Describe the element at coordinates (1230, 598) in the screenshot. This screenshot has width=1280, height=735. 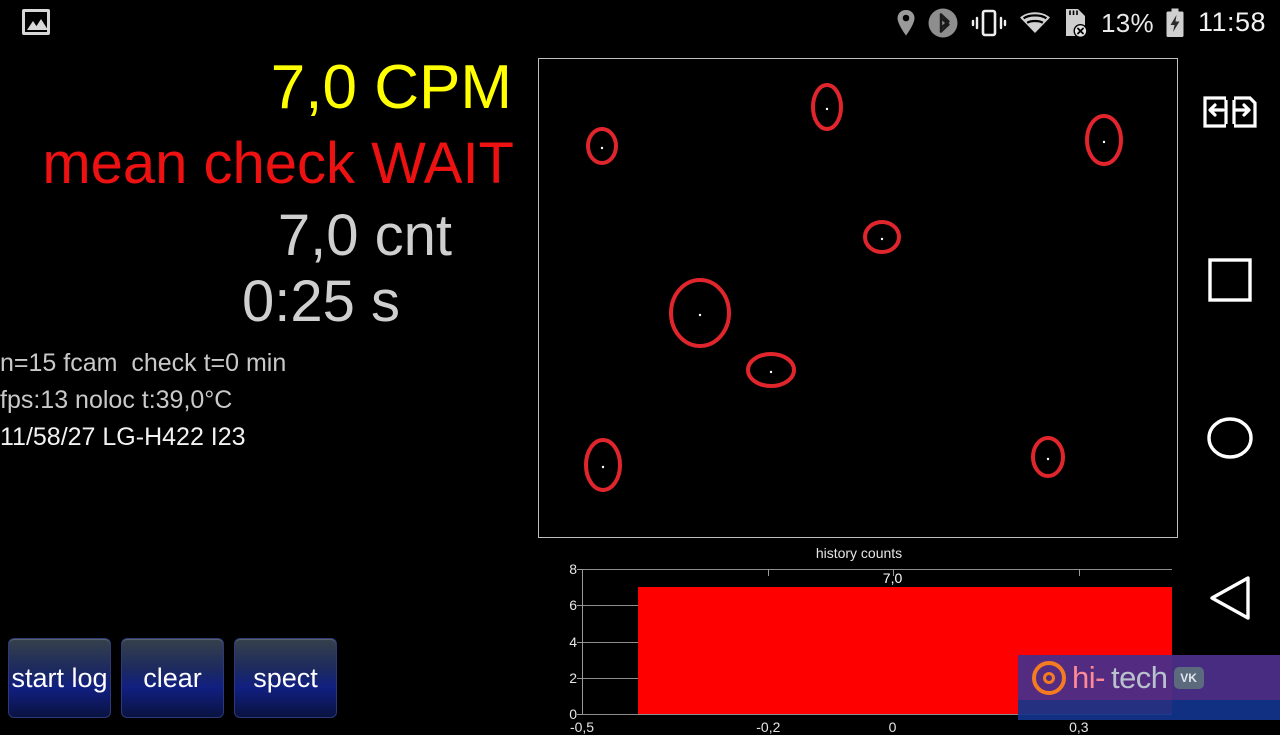
I see `back-triangle-icon` at that location.